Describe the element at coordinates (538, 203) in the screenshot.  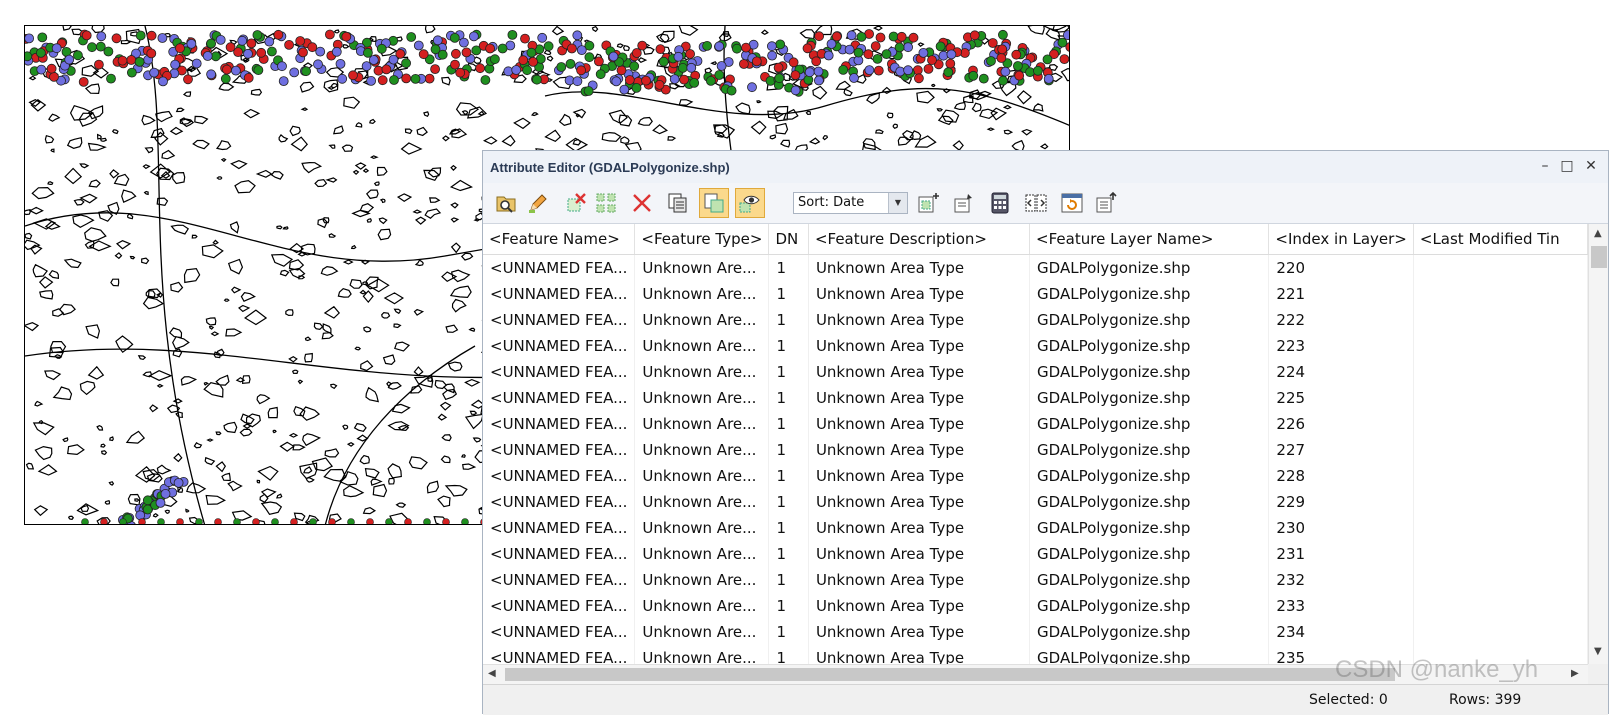
I see `edit-pencil-icon` at that location.